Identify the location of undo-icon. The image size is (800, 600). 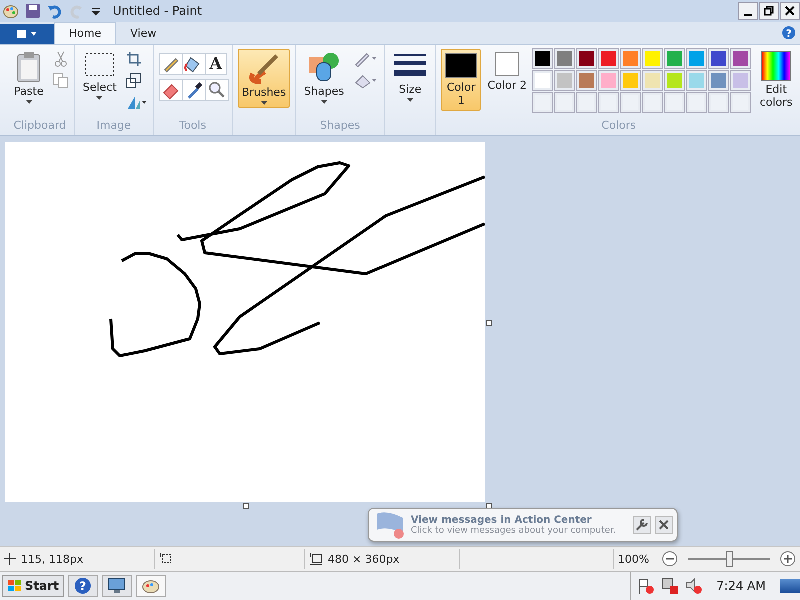
(55, 11).